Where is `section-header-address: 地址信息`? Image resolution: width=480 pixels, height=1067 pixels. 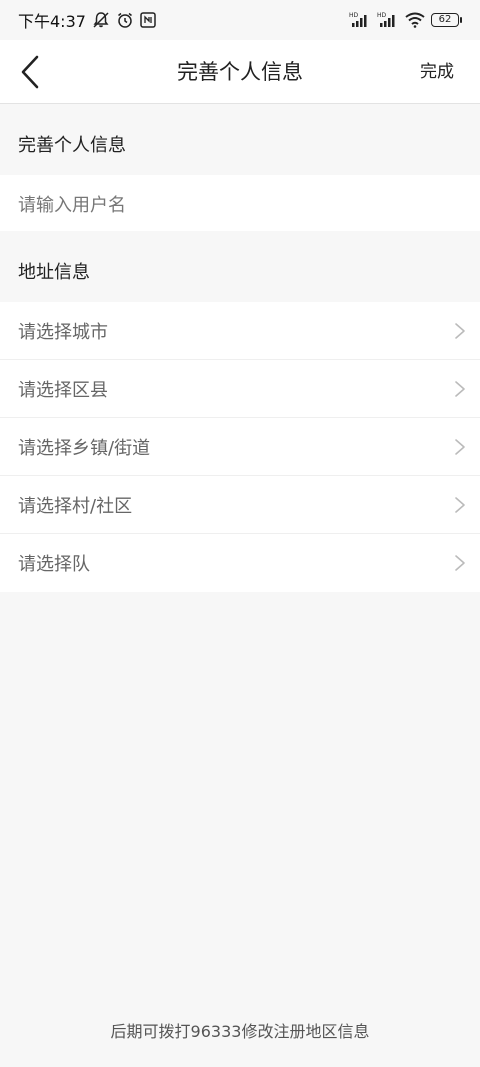
section-header-address: 地址信息 is located at coordinates (240, 266).